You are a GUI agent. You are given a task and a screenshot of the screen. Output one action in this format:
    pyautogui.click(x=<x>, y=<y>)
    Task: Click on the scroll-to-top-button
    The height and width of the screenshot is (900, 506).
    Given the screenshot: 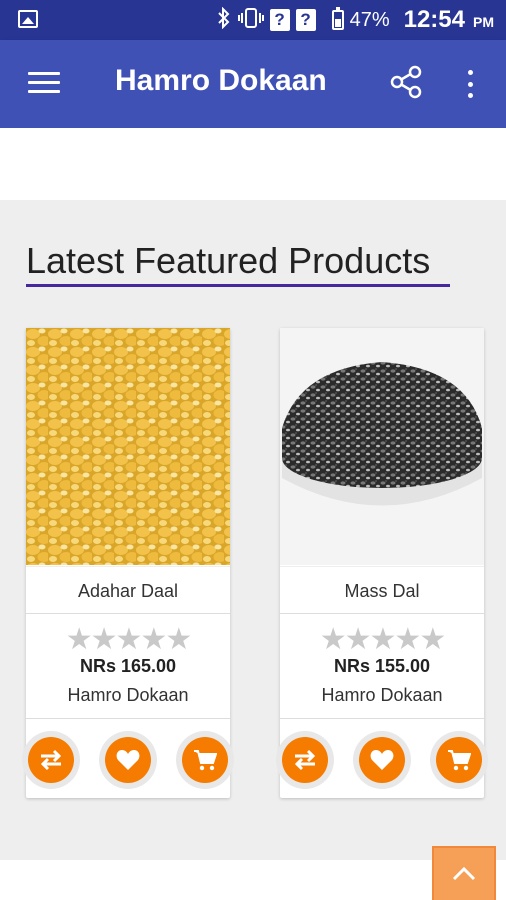 What is the action you would take?
    pyautogui.click(x=464, y=873)
    